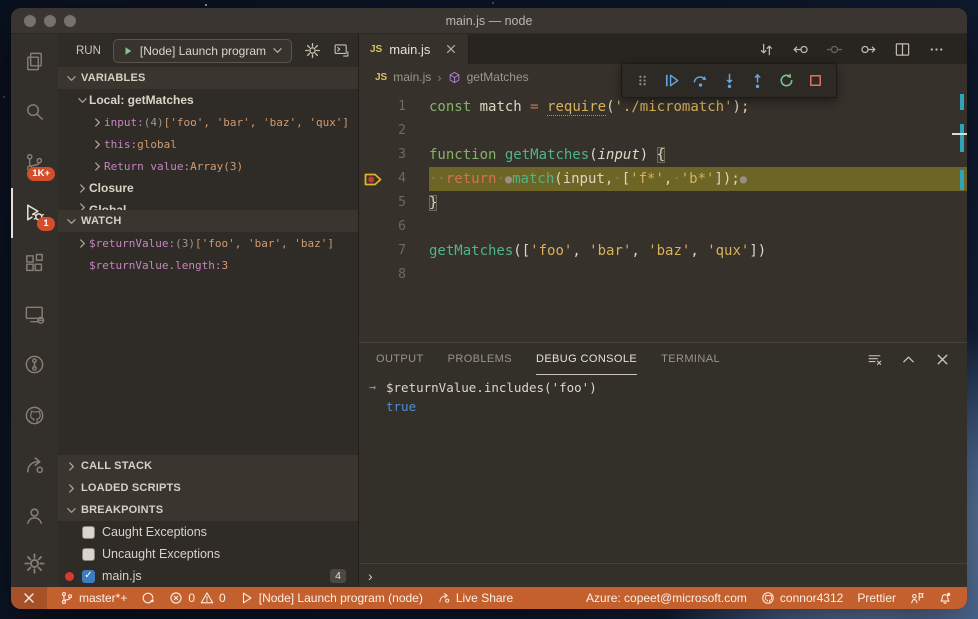 The width and height of the screenshot is (978, 619). I want to click on activity-item-live-share, so click(34, 466).